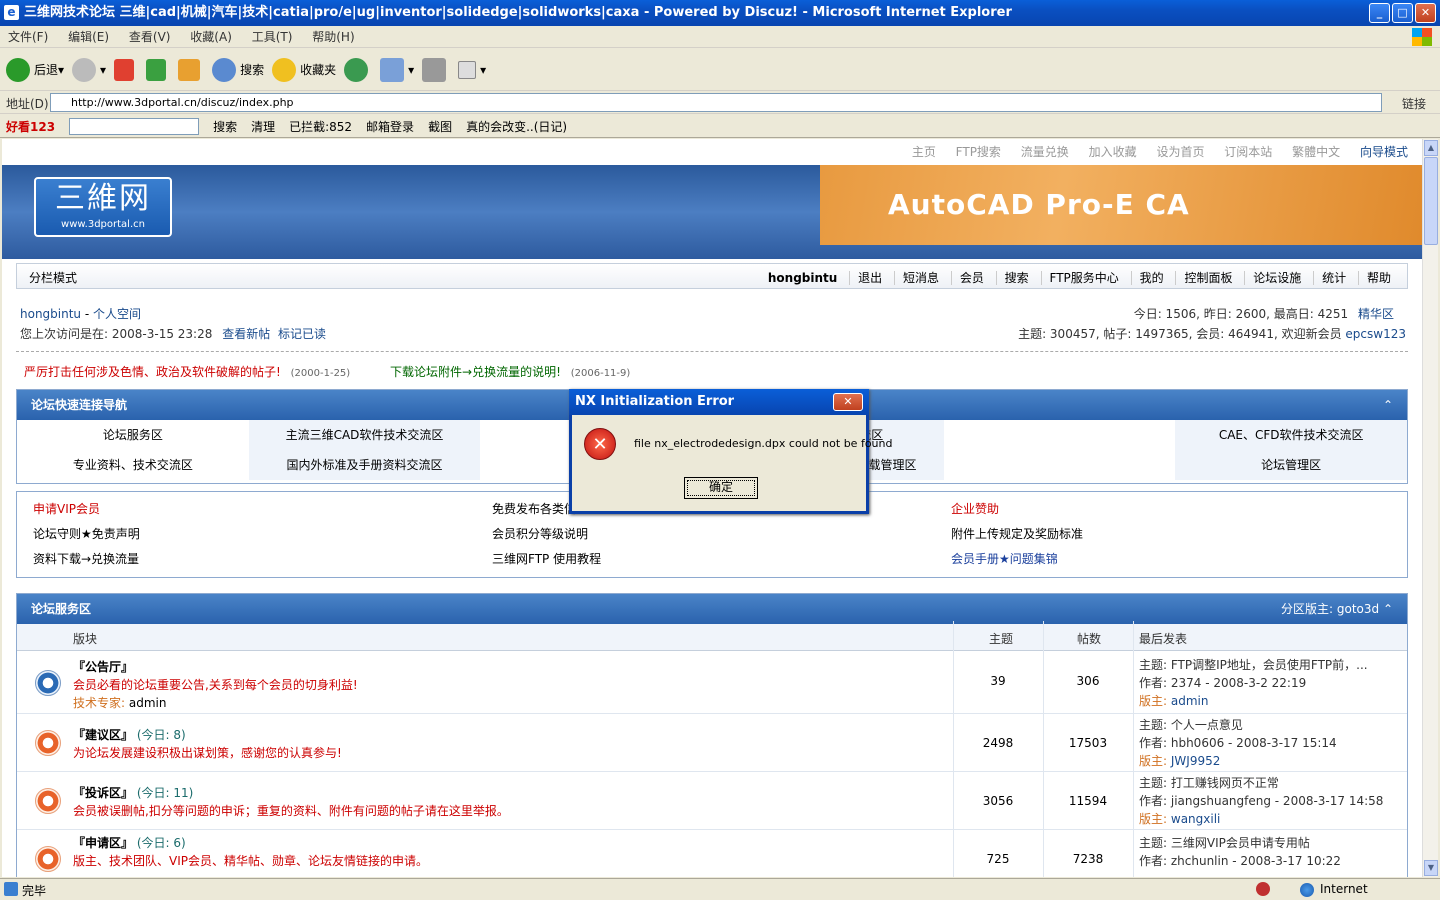  Describe the element at coordinates (48, 743) in the screenshot. I see `forum-status-icon` at that location.